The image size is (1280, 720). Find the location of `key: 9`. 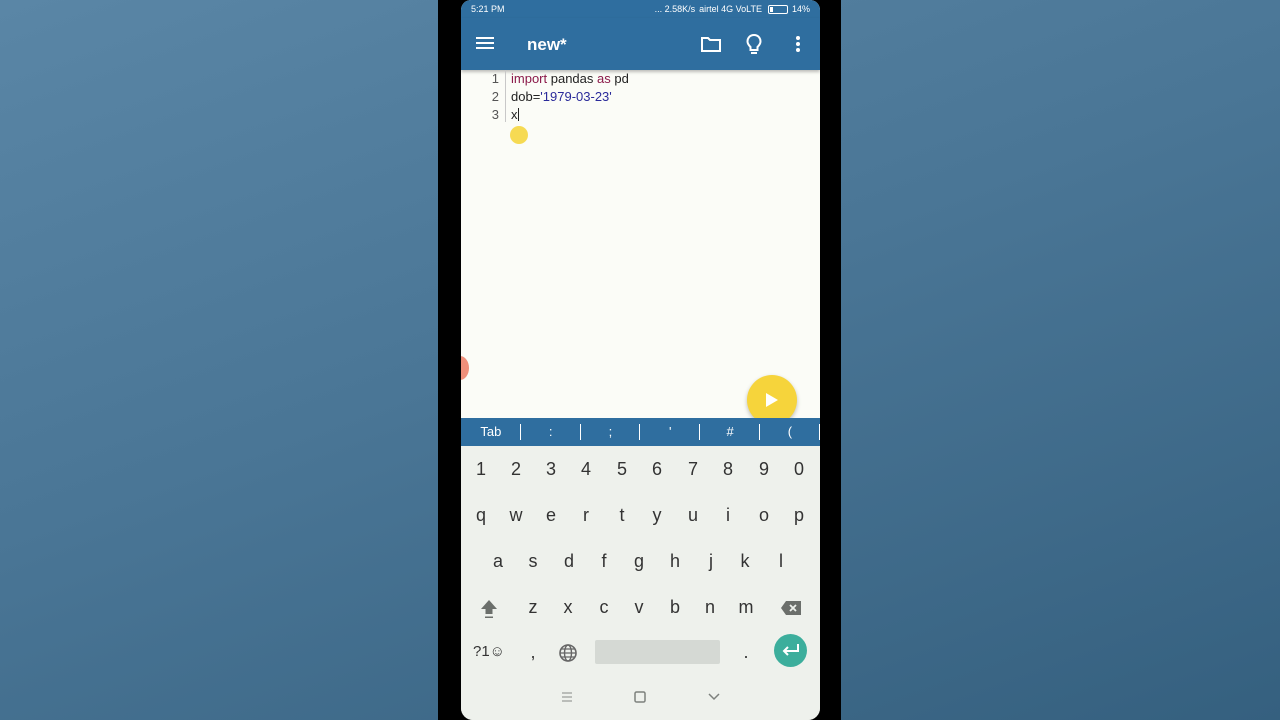

key: 9 is located at coordinates (764, 469).